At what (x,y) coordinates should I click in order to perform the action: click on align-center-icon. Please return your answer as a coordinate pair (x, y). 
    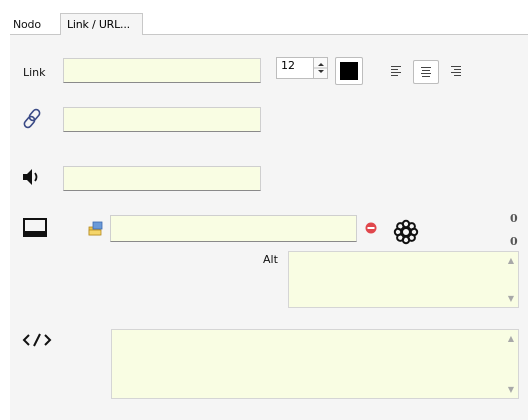
    Looking at the image, I should click on (426, 72).